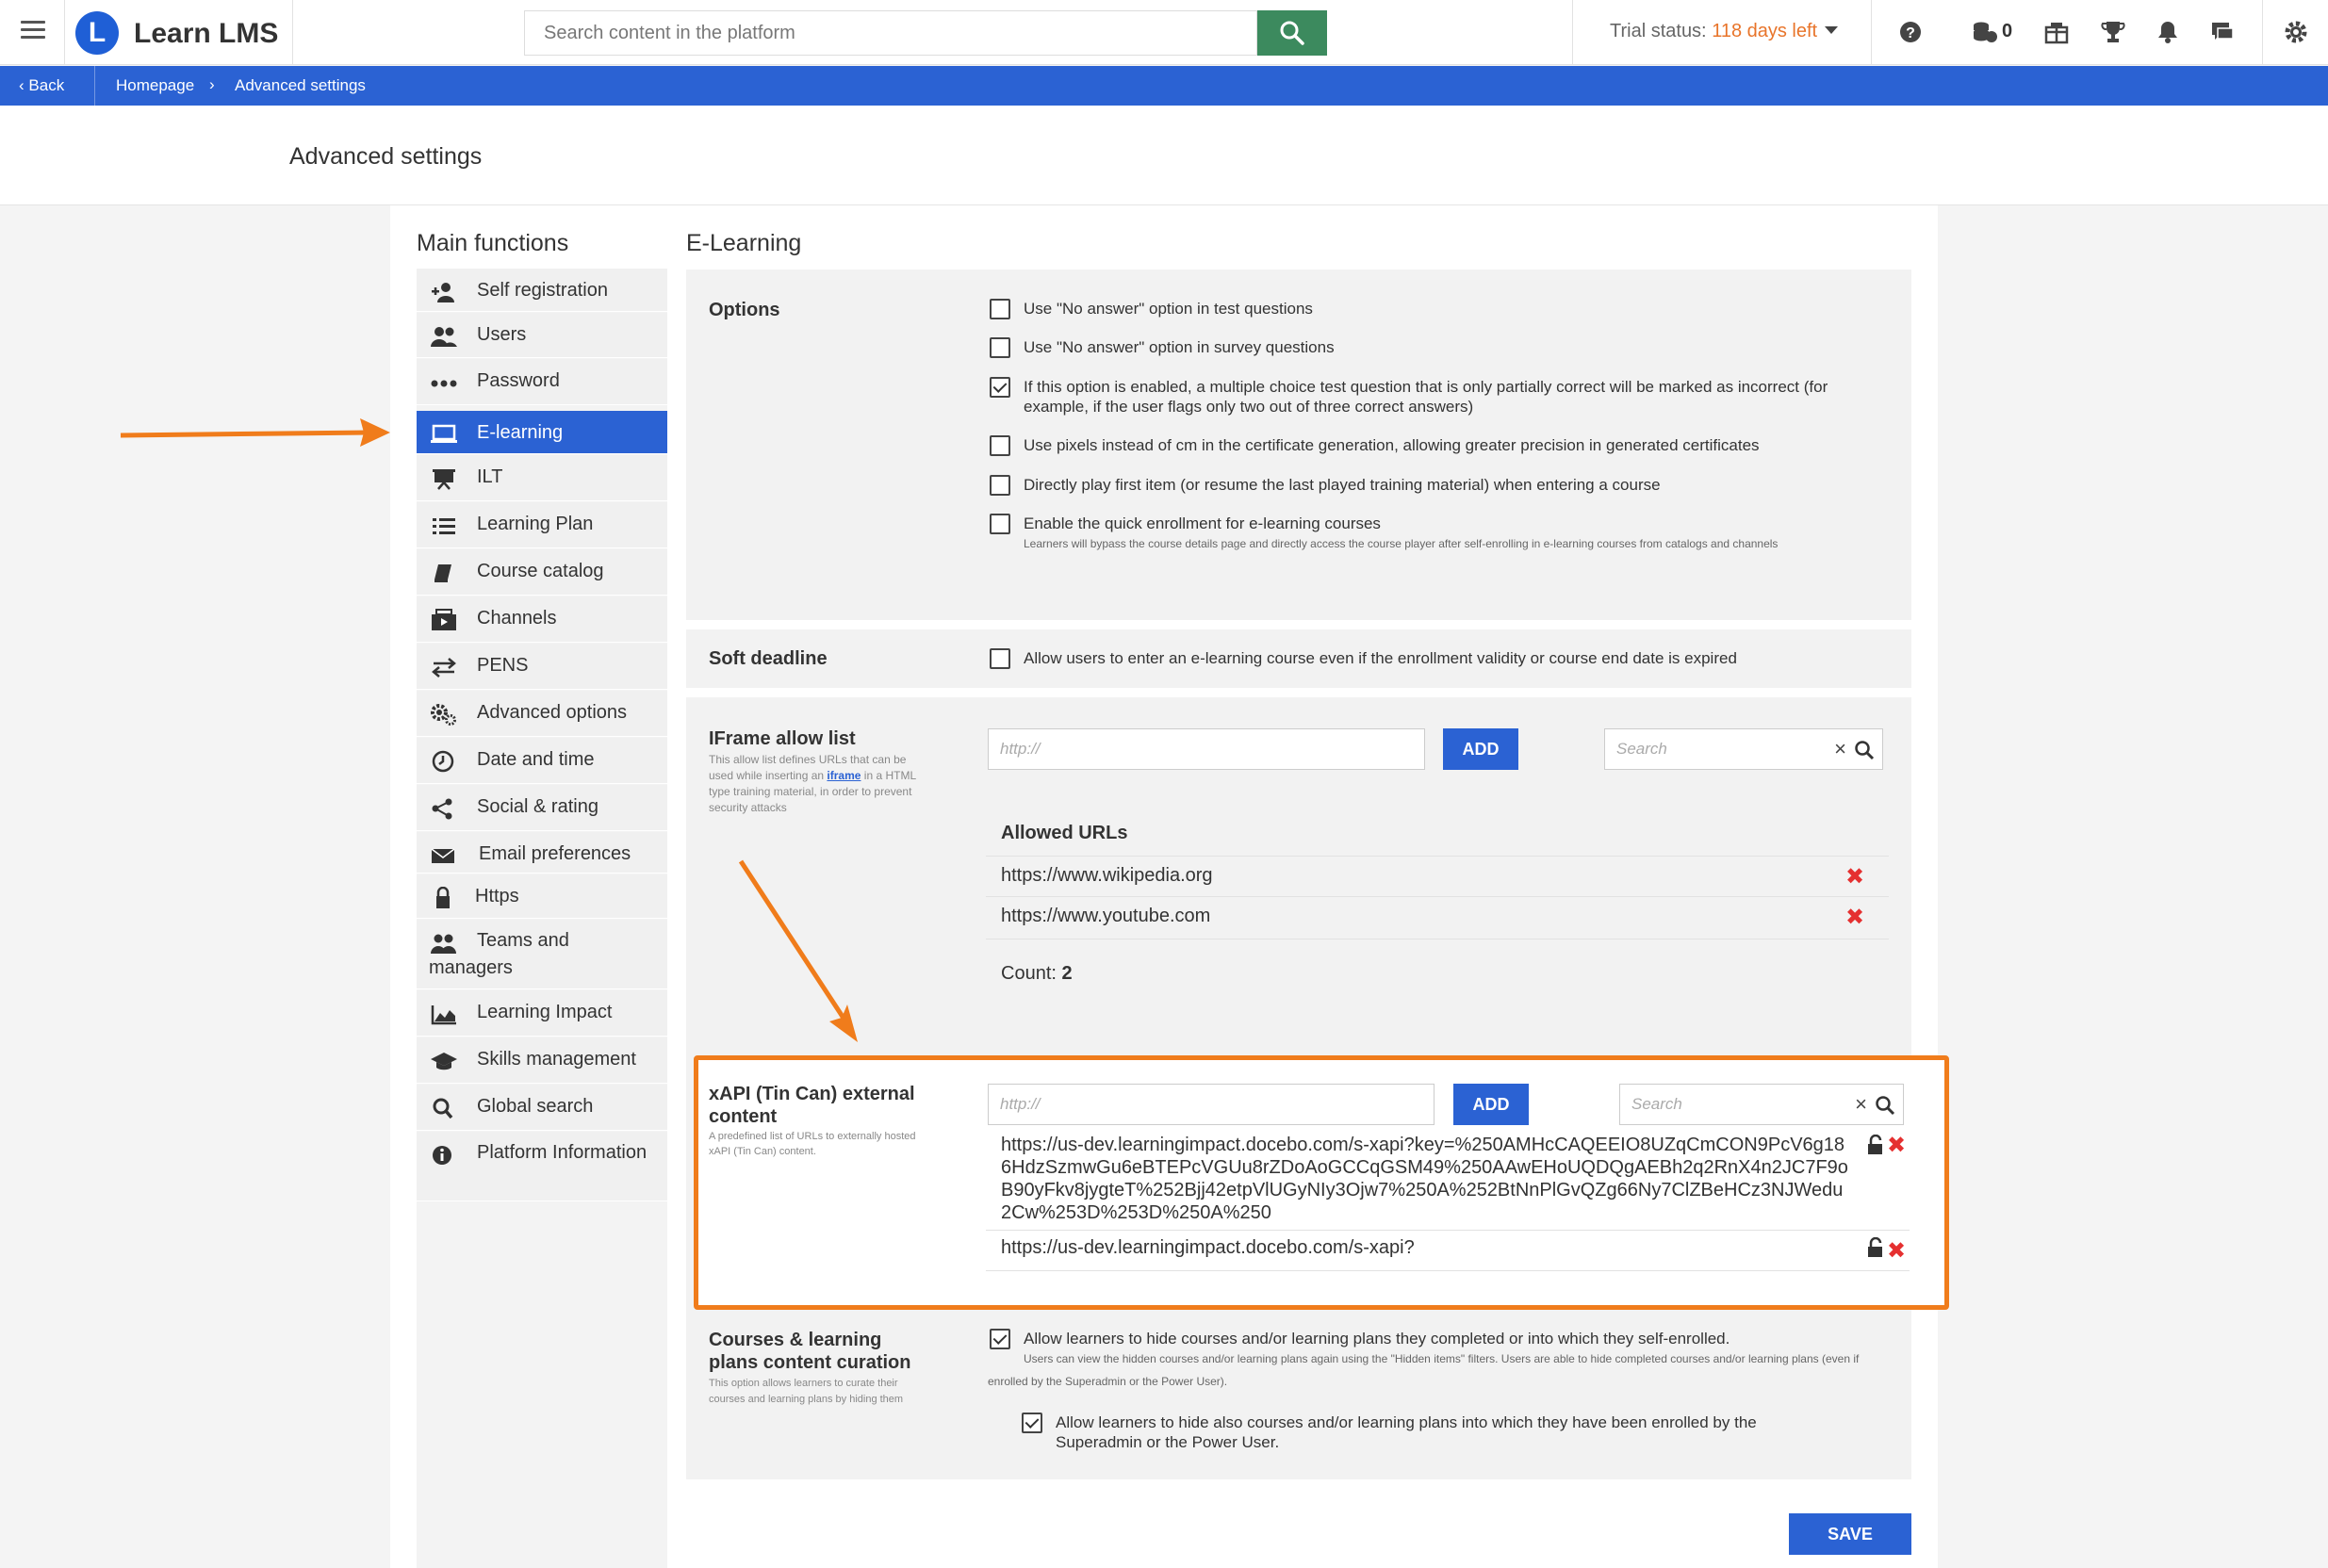  What do you see at coordinates (244, 434) in the screenshot?
I see `arrow-to-sidebar` at bounding box center [244, 434].